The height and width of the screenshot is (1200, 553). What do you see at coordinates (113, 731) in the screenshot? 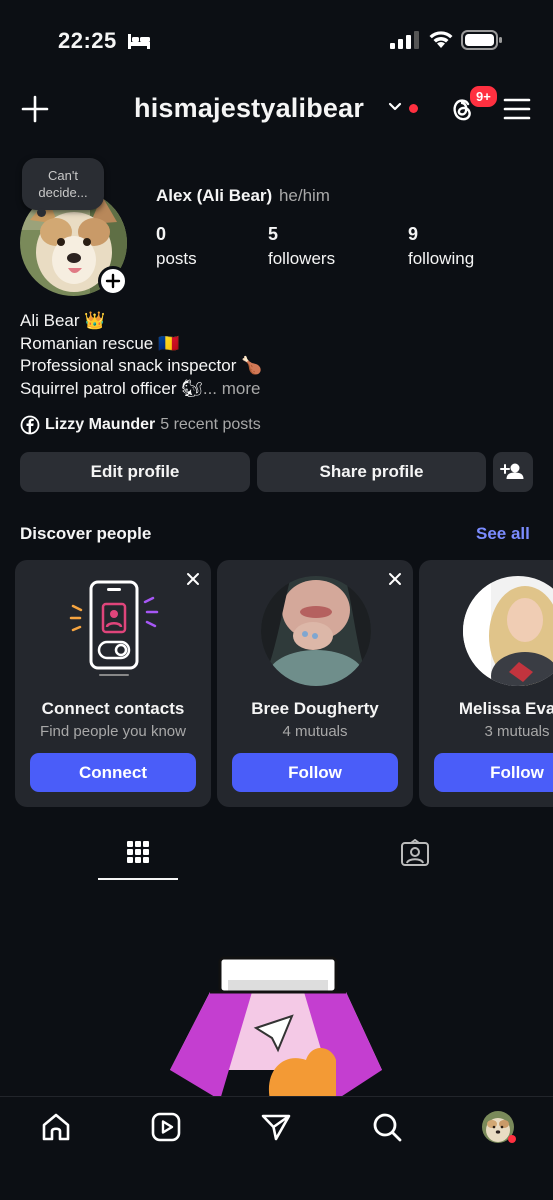
I see `card-subtitle: Find people you know` at bounding box center [113, 731].